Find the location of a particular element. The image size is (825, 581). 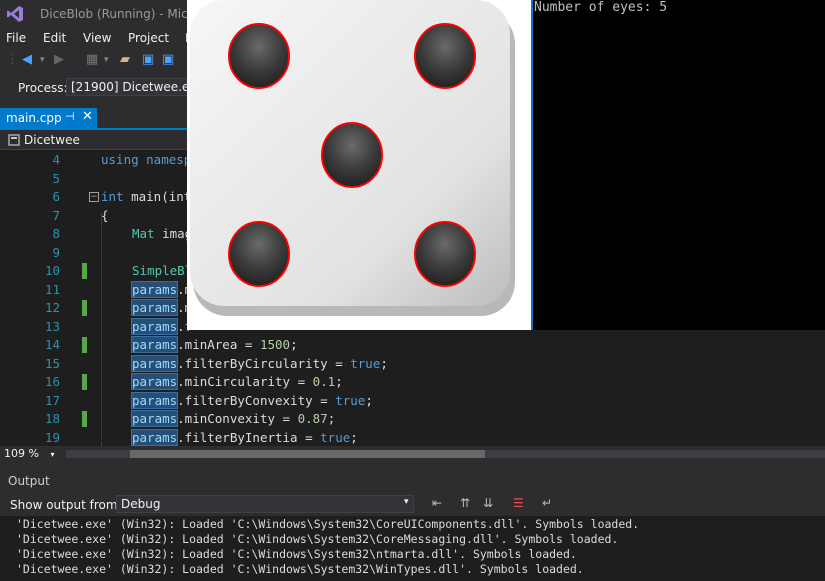

visual-studio-icon is located at coordinates (15, 14).